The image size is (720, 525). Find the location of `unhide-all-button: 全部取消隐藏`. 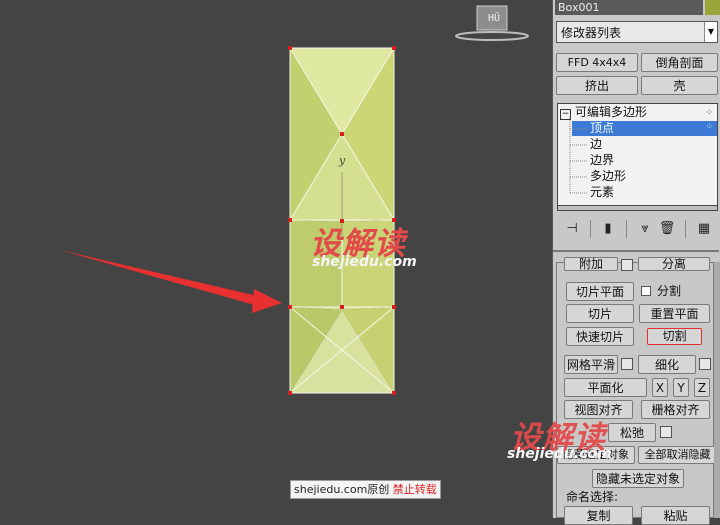

unhide-all-button: 全部取消隐藏 is located at coordinates (677, 455).